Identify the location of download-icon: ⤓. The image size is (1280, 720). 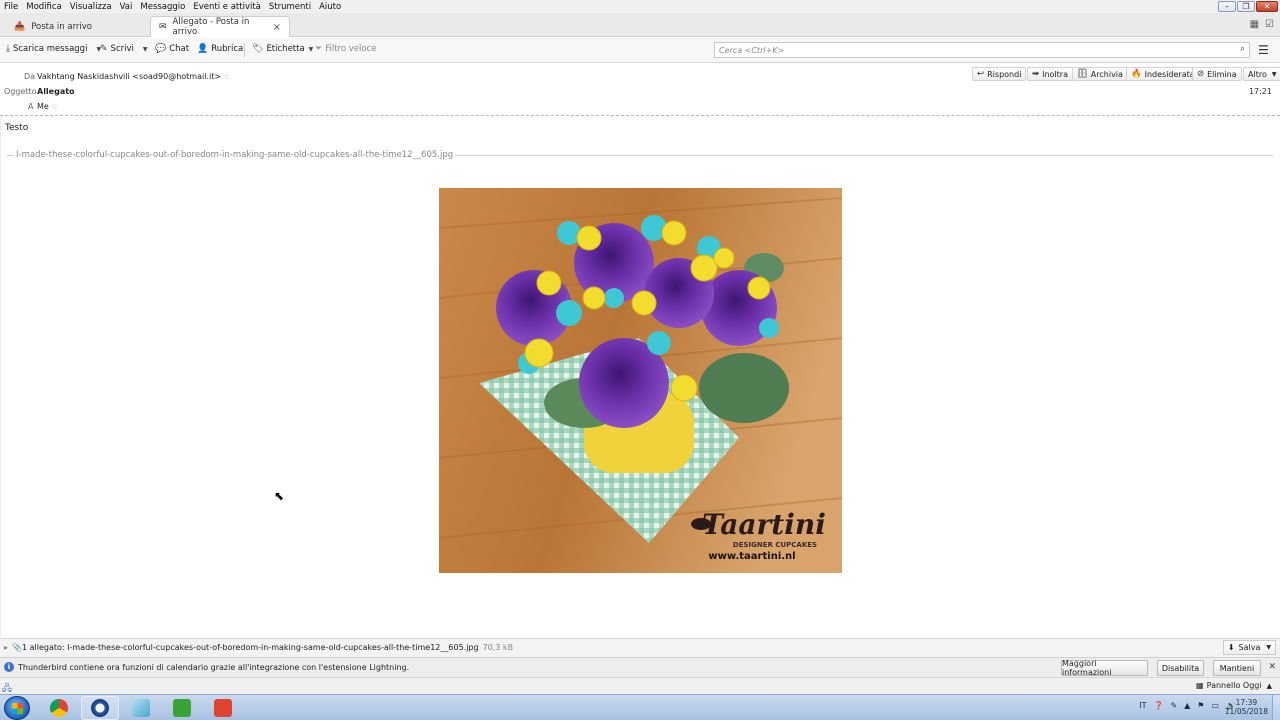
(8, 49).